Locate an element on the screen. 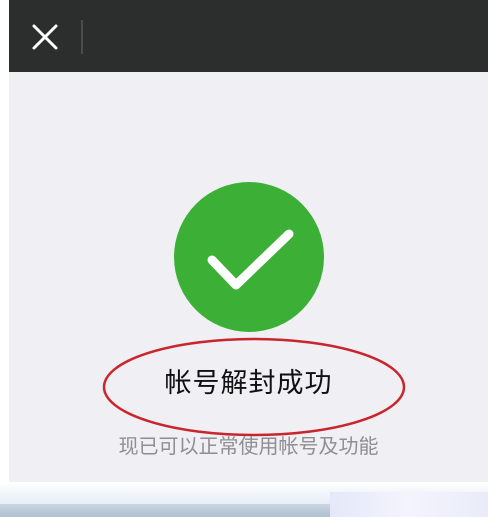  desktop-taskbar-strip is located at coordinates (244, 499).